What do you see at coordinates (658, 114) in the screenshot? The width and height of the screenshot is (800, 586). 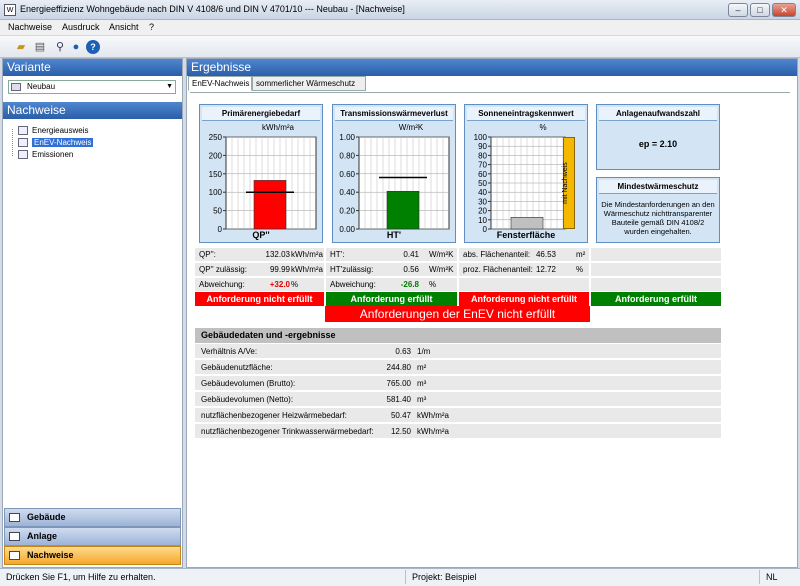 I see `card-title: Anlagenaufwandszahl` at bounding box center [658, 114].